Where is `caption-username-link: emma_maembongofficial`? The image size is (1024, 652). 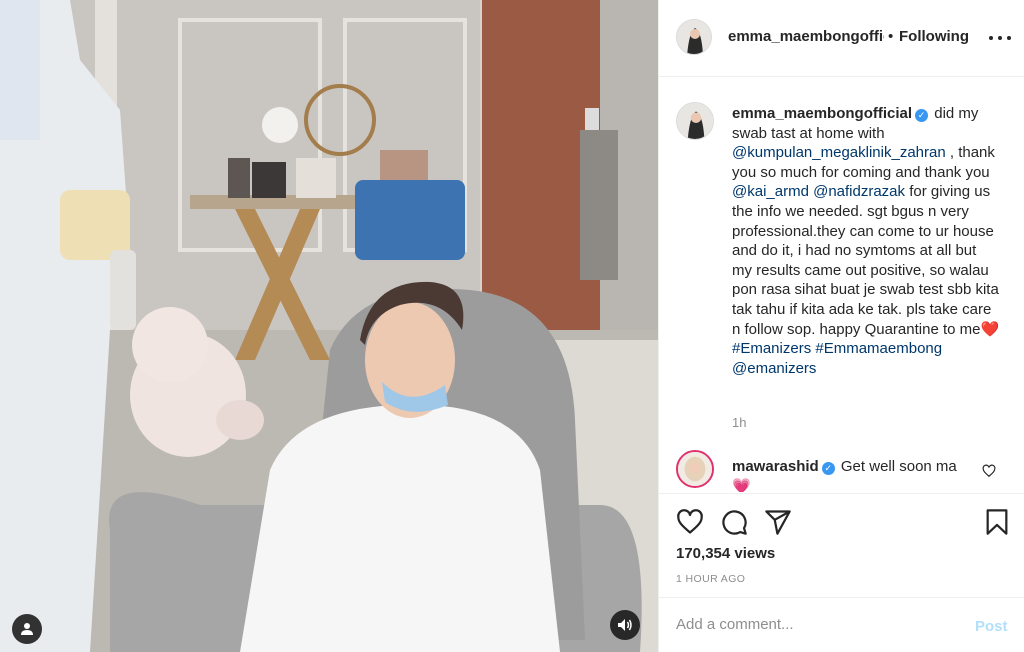 caption-username-link: emma_maembongofficial is located at coordinates (822, 113).